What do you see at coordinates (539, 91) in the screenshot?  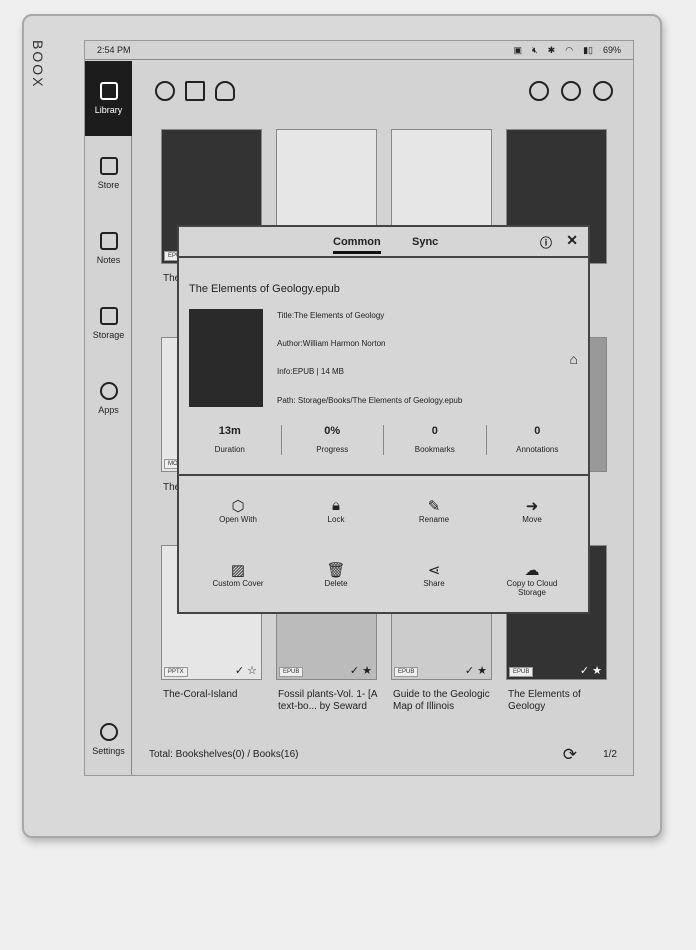 I see `search-icon` at bounding box center [539, 91].